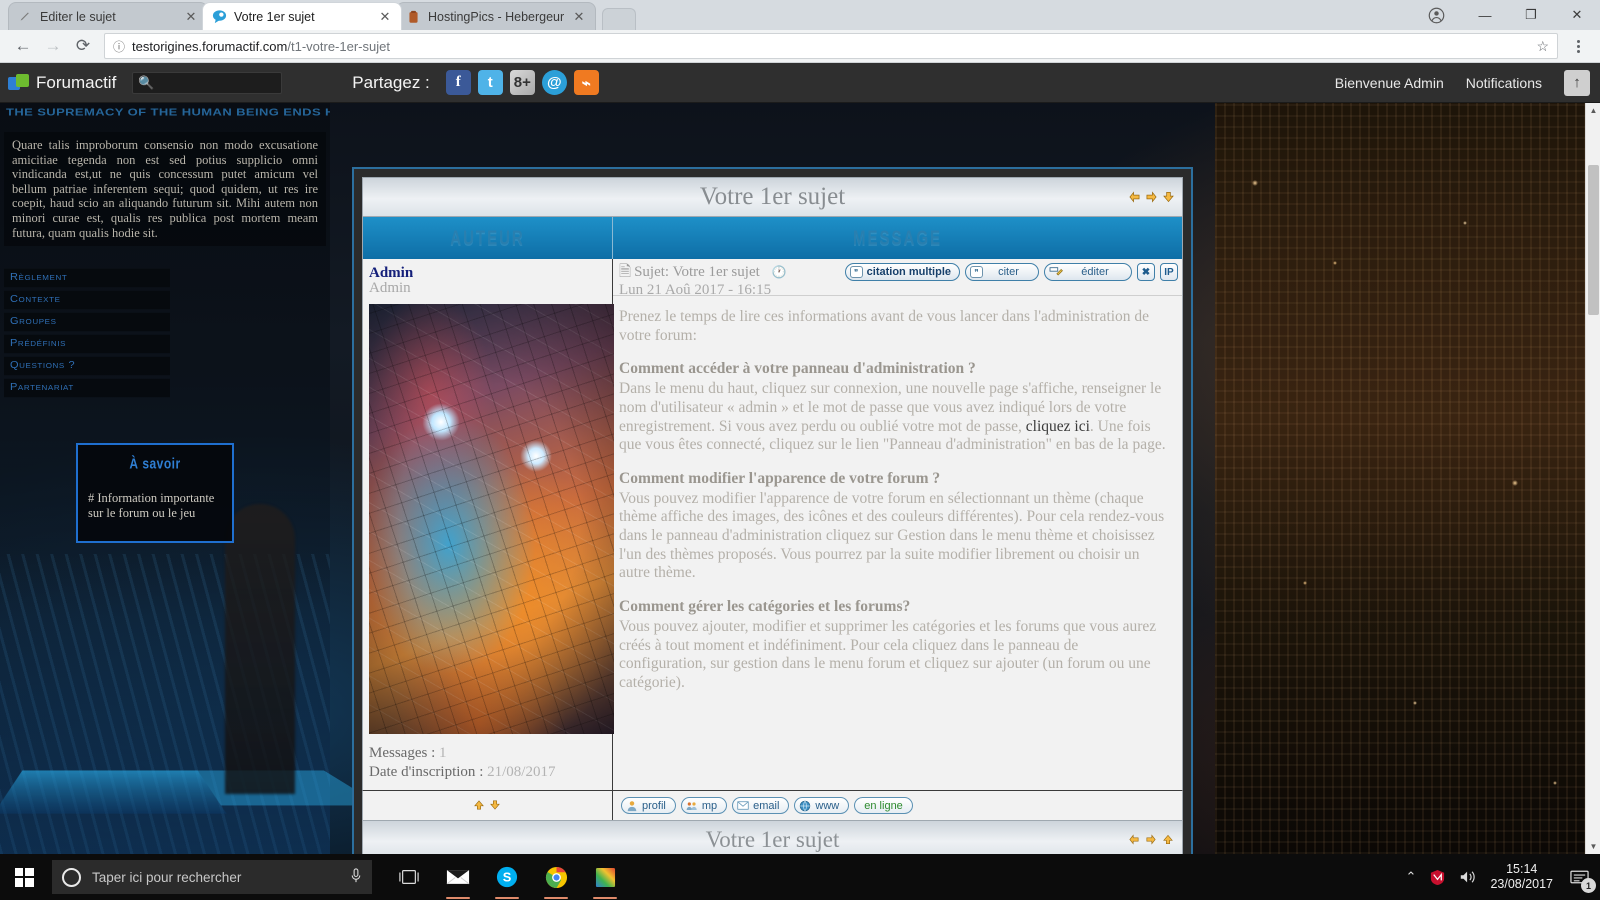 The width and height of the screenshot is (1600, 900). Describe the element at coordinates (1056, 272) in the screenshot. I see `pencil-icon` at that location.